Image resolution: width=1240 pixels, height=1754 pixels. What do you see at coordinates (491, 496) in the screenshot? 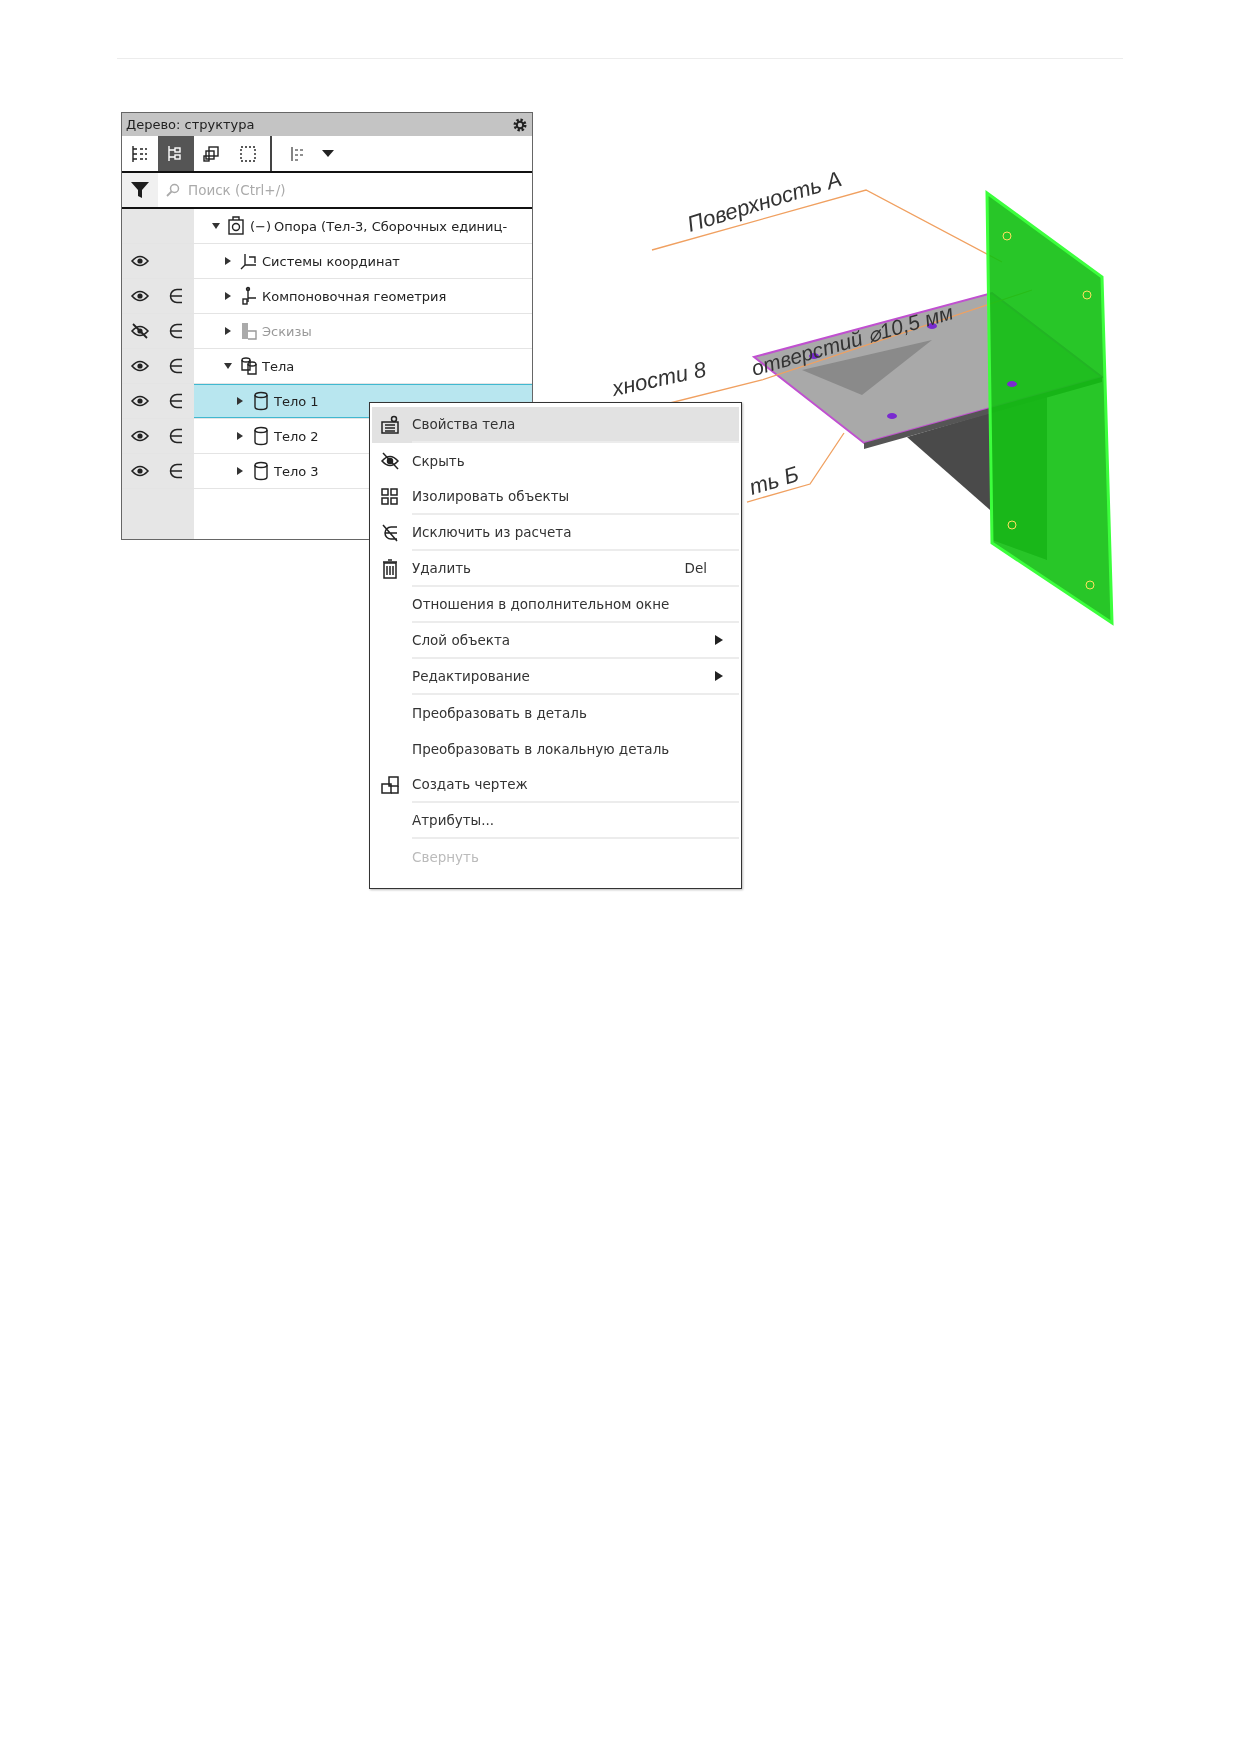
I see `menu-item-label: Изолировать объекты` at bounding box center [491, 496].